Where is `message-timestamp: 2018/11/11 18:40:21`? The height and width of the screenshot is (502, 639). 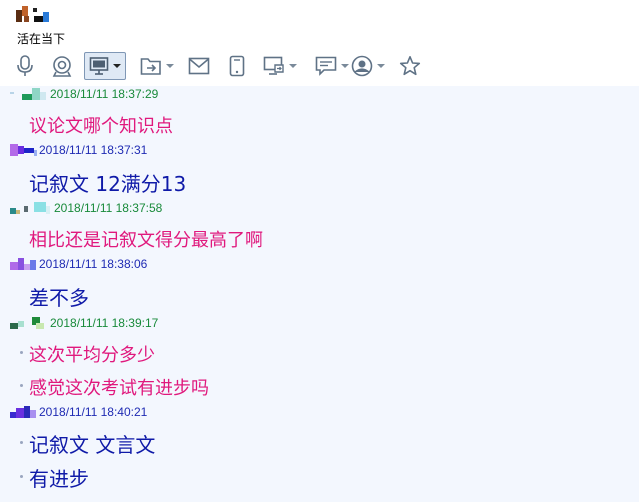
message-timestamp: 2018/11/11 18:40:21 is located at coordinates (93, 412).